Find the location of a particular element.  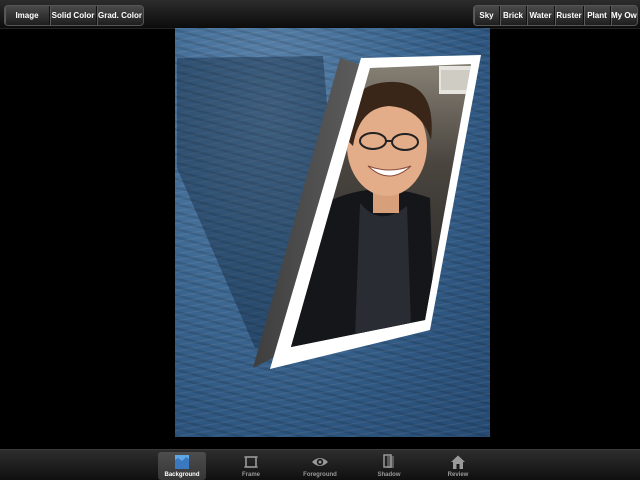

tab-review: Review is located at coordinates (458, 466).